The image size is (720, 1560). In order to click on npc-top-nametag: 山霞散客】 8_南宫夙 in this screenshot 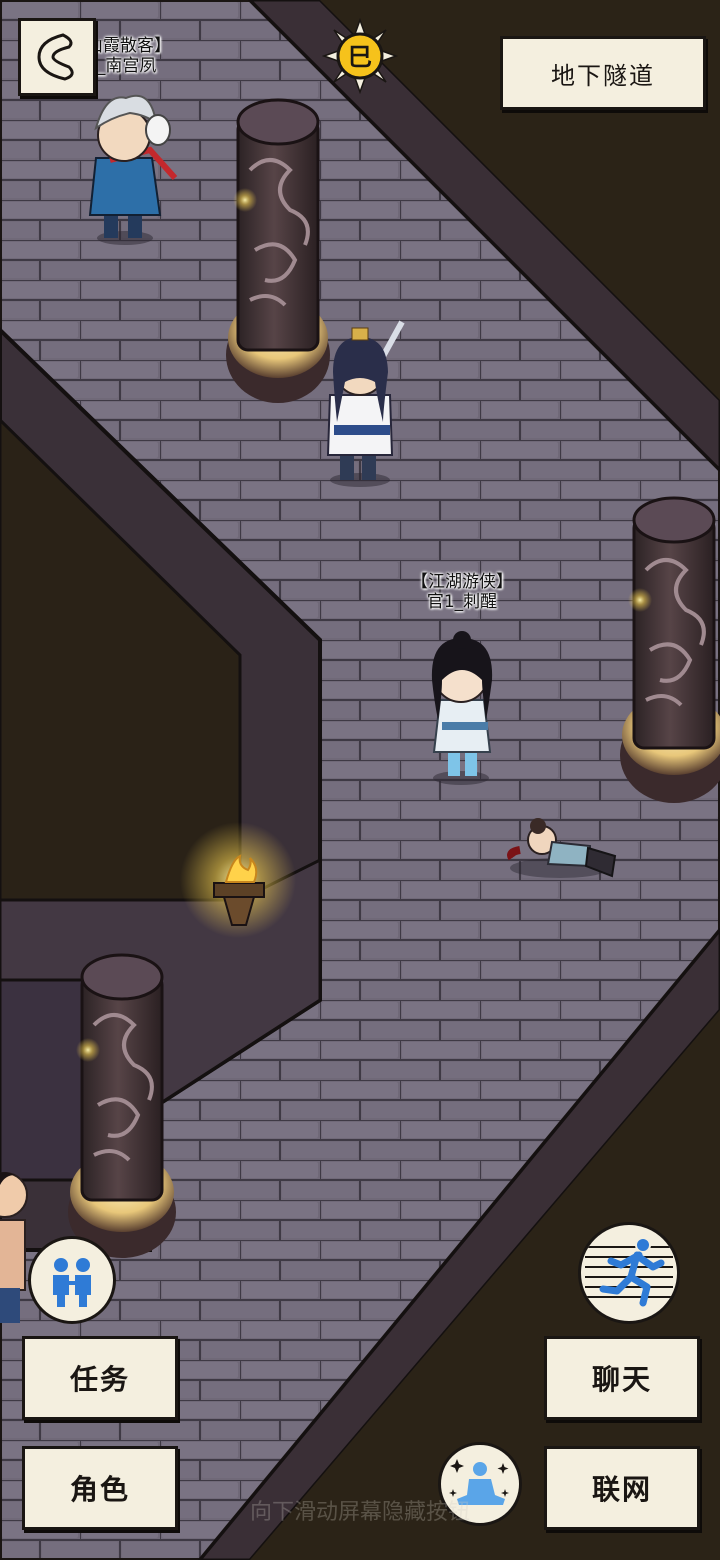, I will do `click(128, 56)`.